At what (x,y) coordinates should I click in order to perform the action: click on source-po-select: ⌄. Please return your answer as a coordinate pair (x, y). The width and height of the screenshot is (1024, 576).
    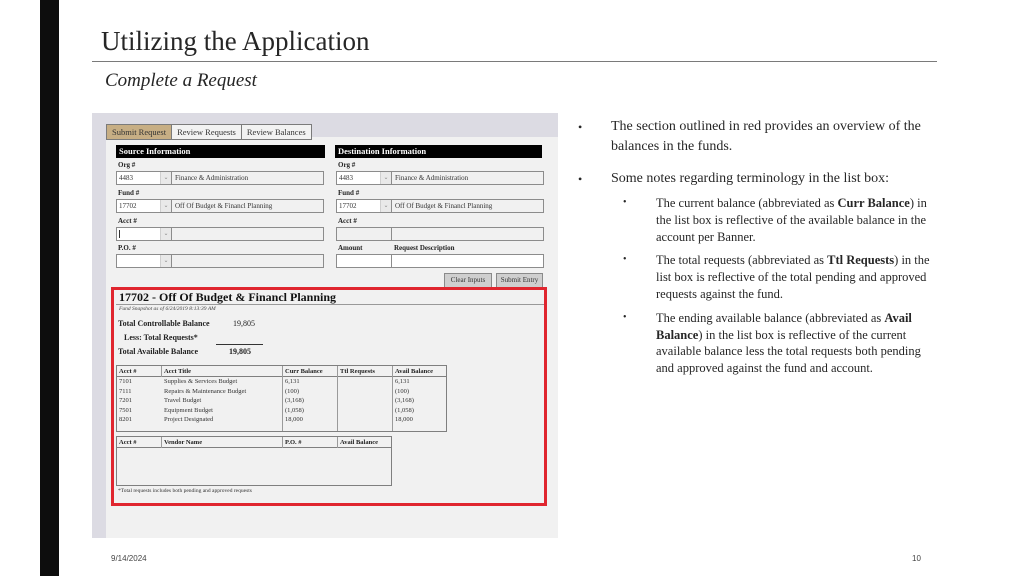
    Looking at the image, I should click on (144, 261).